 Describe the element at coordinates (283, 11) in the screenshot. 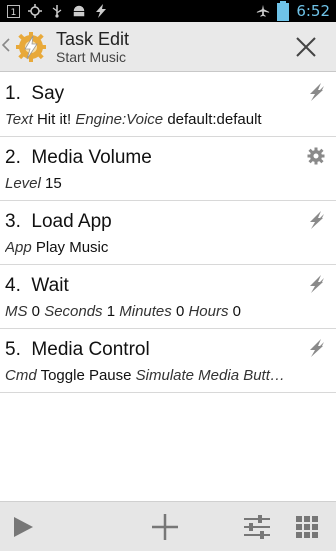

I see `battery-icon` at that location.